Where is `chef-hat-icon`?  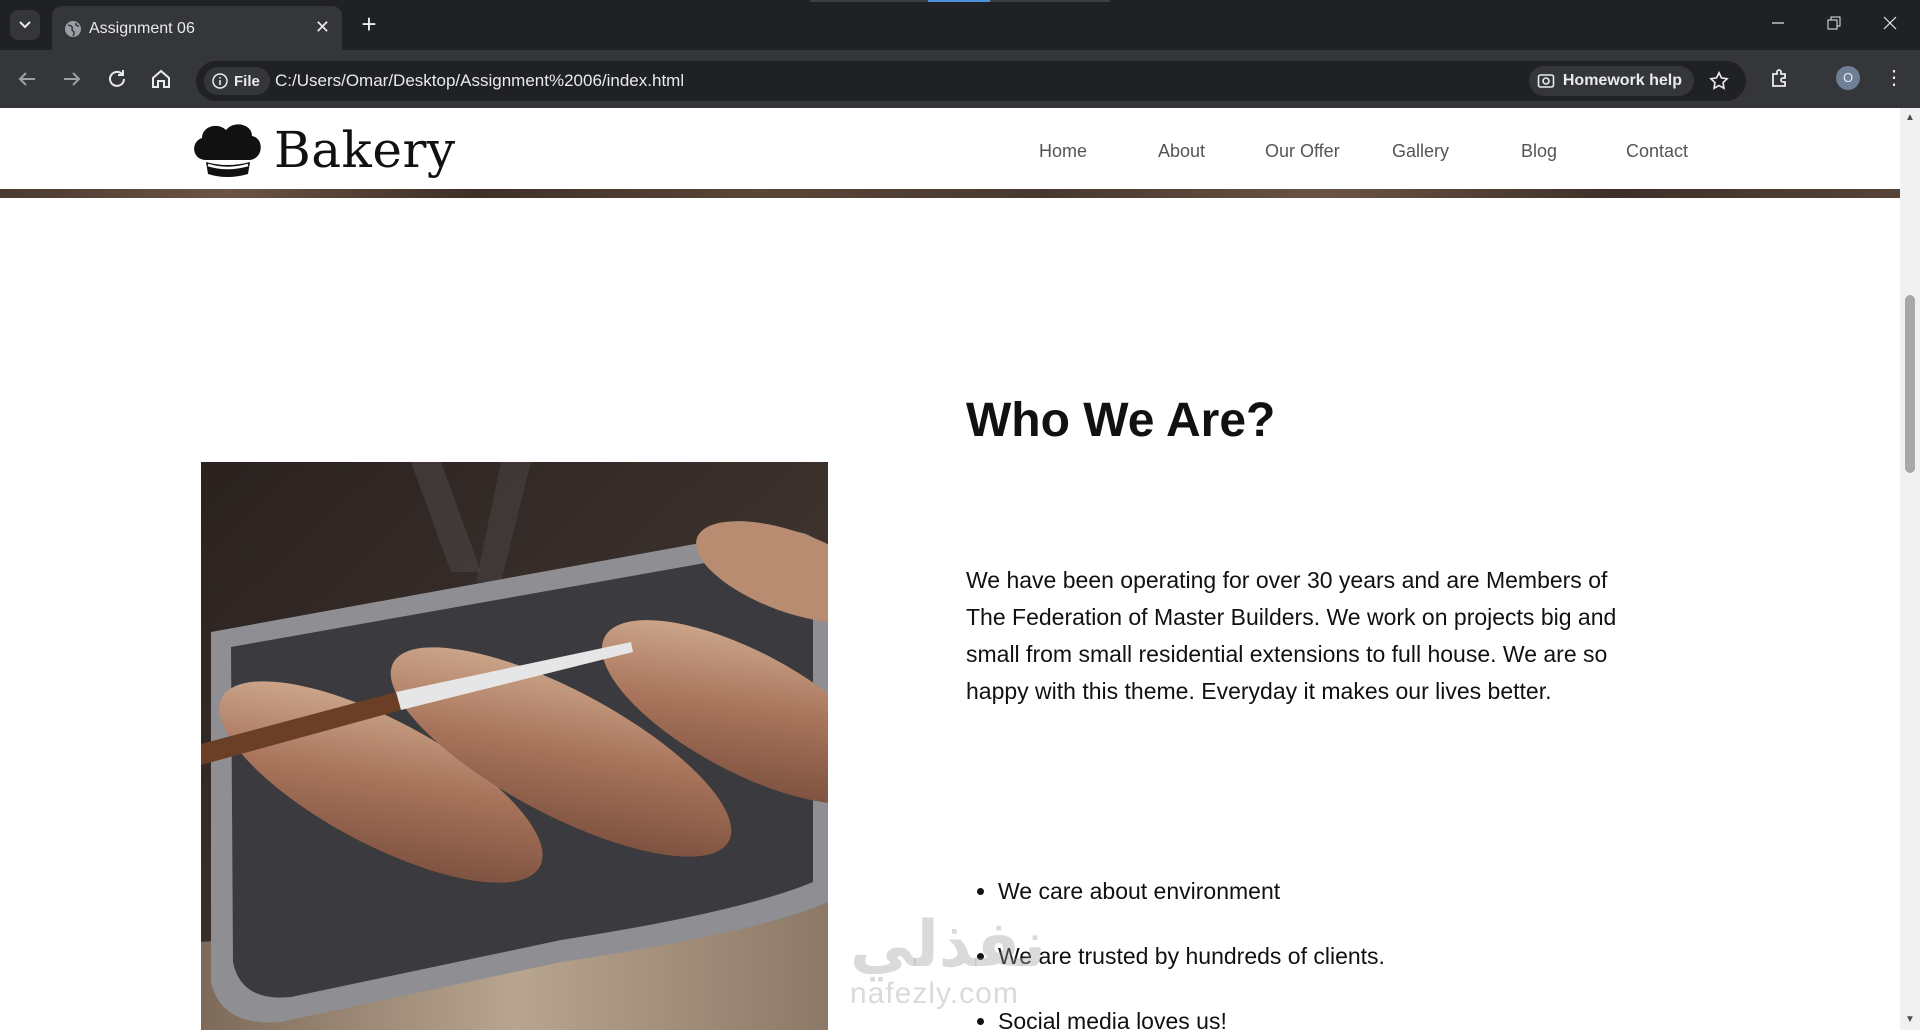
chef-hat-icon is located at coordinates (227, 150).